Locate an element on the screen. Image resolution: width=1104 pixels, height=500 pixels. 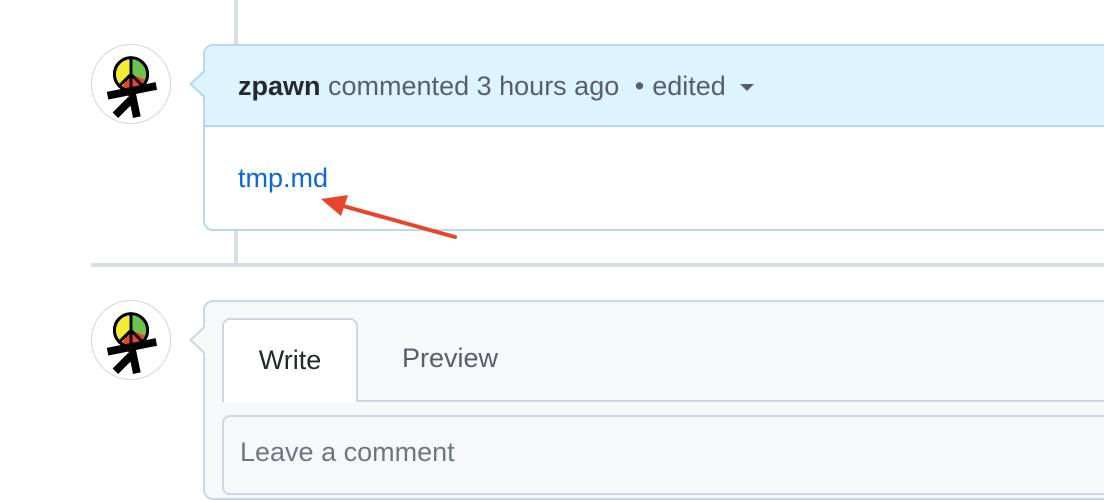
current-user-avatar is located at coordinates (131, 340).